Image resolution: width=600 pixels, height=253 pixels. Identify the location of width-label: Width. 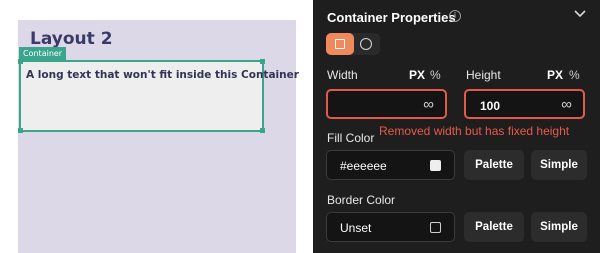
(342, 75).